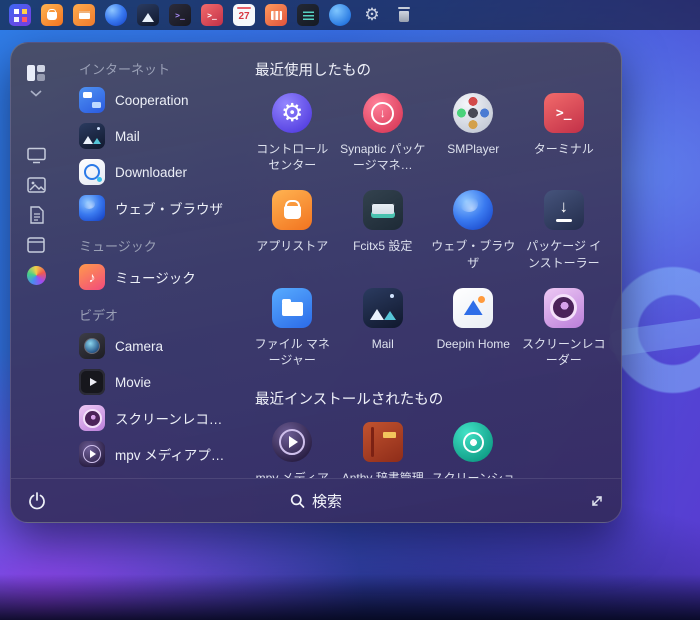 Image resolution: width=700 pixels, height=620 pixels. What do you see at coordinates (118, 246) in the screenshot?
I see `sidebar-section-music: ミュージック` at bounding box center [118, 246].